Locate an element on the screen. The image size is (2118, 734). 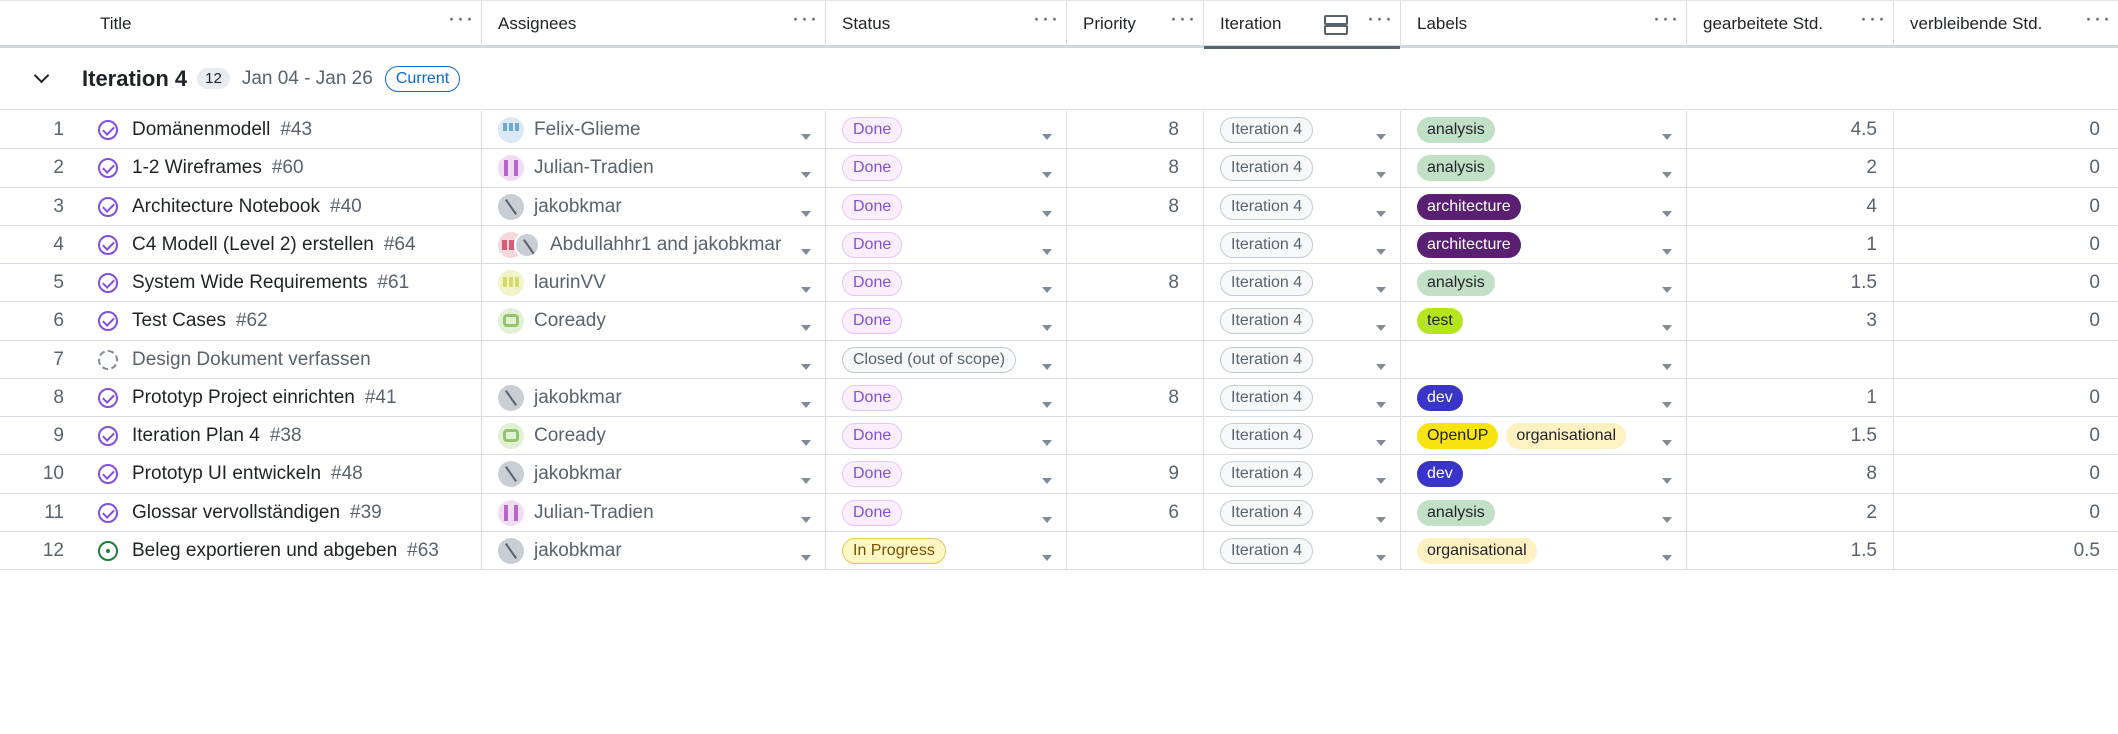
issue-title-link: Architecture Notebook is located at coordinates (226, 207).